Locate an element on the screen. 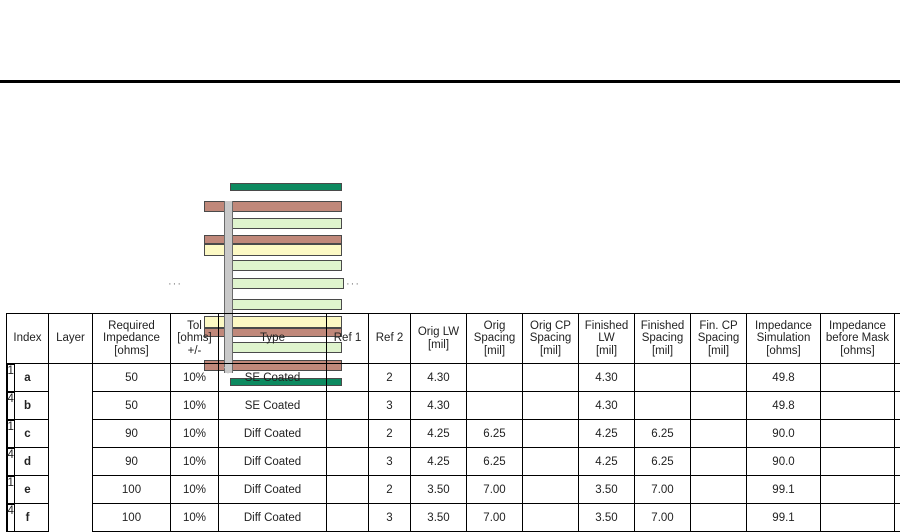  impedance-cell-orig-lw: 4.25 is located at coordinates (438, 461).